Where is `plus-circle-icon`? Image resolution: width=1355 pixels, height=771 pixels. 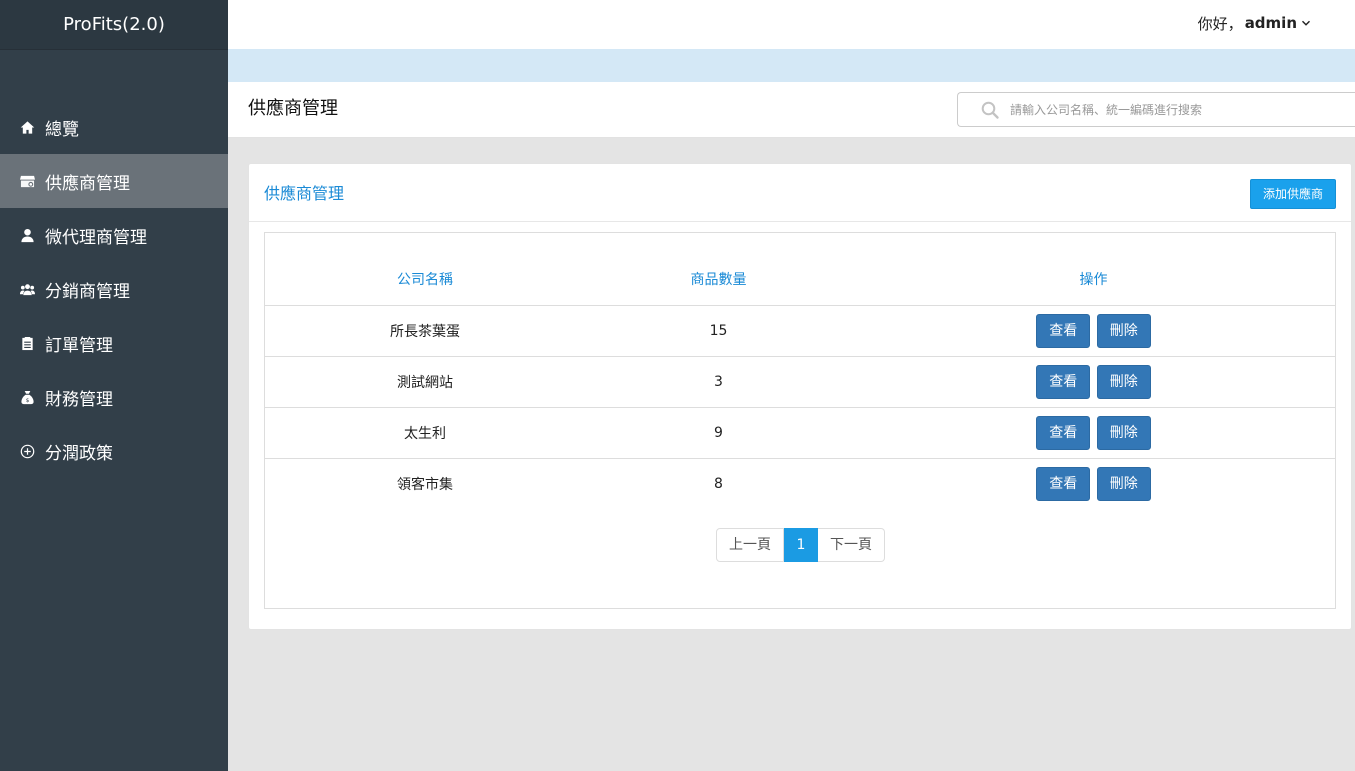
plus-circle-icon is located at coordinates (27, 451).